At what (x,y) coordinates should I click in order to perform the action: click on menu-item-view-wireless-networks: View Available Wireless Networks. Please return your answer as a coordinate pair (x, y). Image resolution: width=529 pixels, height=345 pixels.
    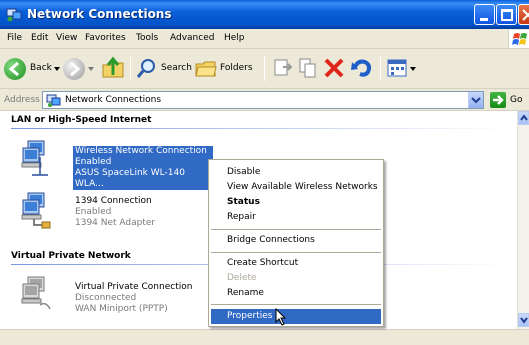
    Looking at the image, I should click on (296, 187).